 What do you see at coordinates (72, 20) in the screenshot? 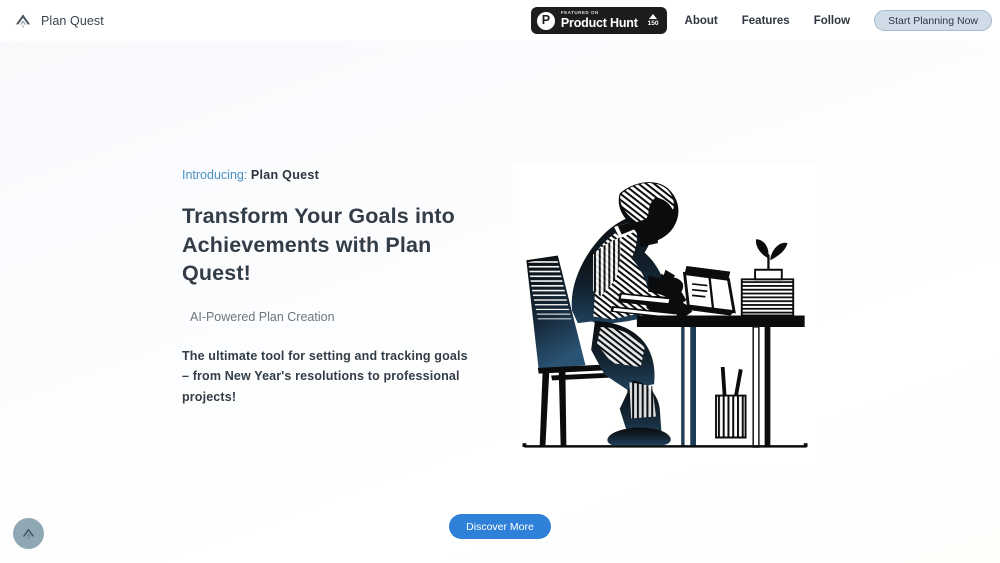
I see `brand-name-label: Plan Quest` at bounding box center [72, 20].